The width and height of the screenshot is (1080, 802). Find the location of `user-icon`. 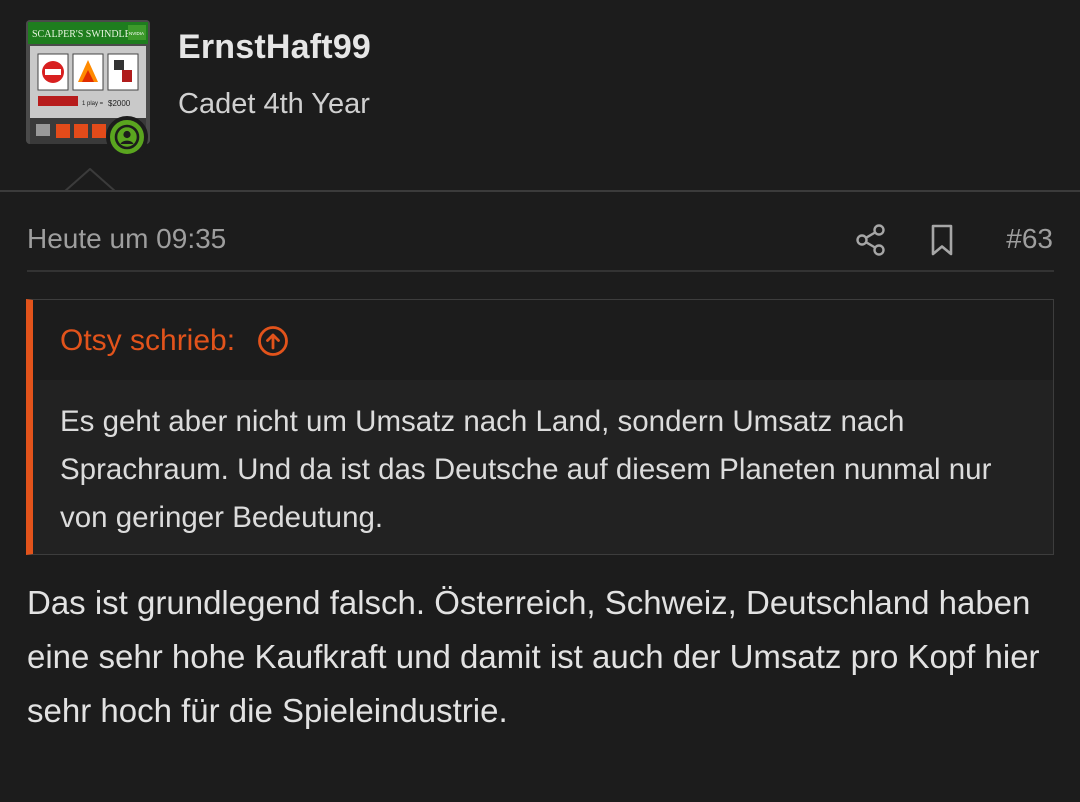

user-icon is located at coordinates (127, 137).